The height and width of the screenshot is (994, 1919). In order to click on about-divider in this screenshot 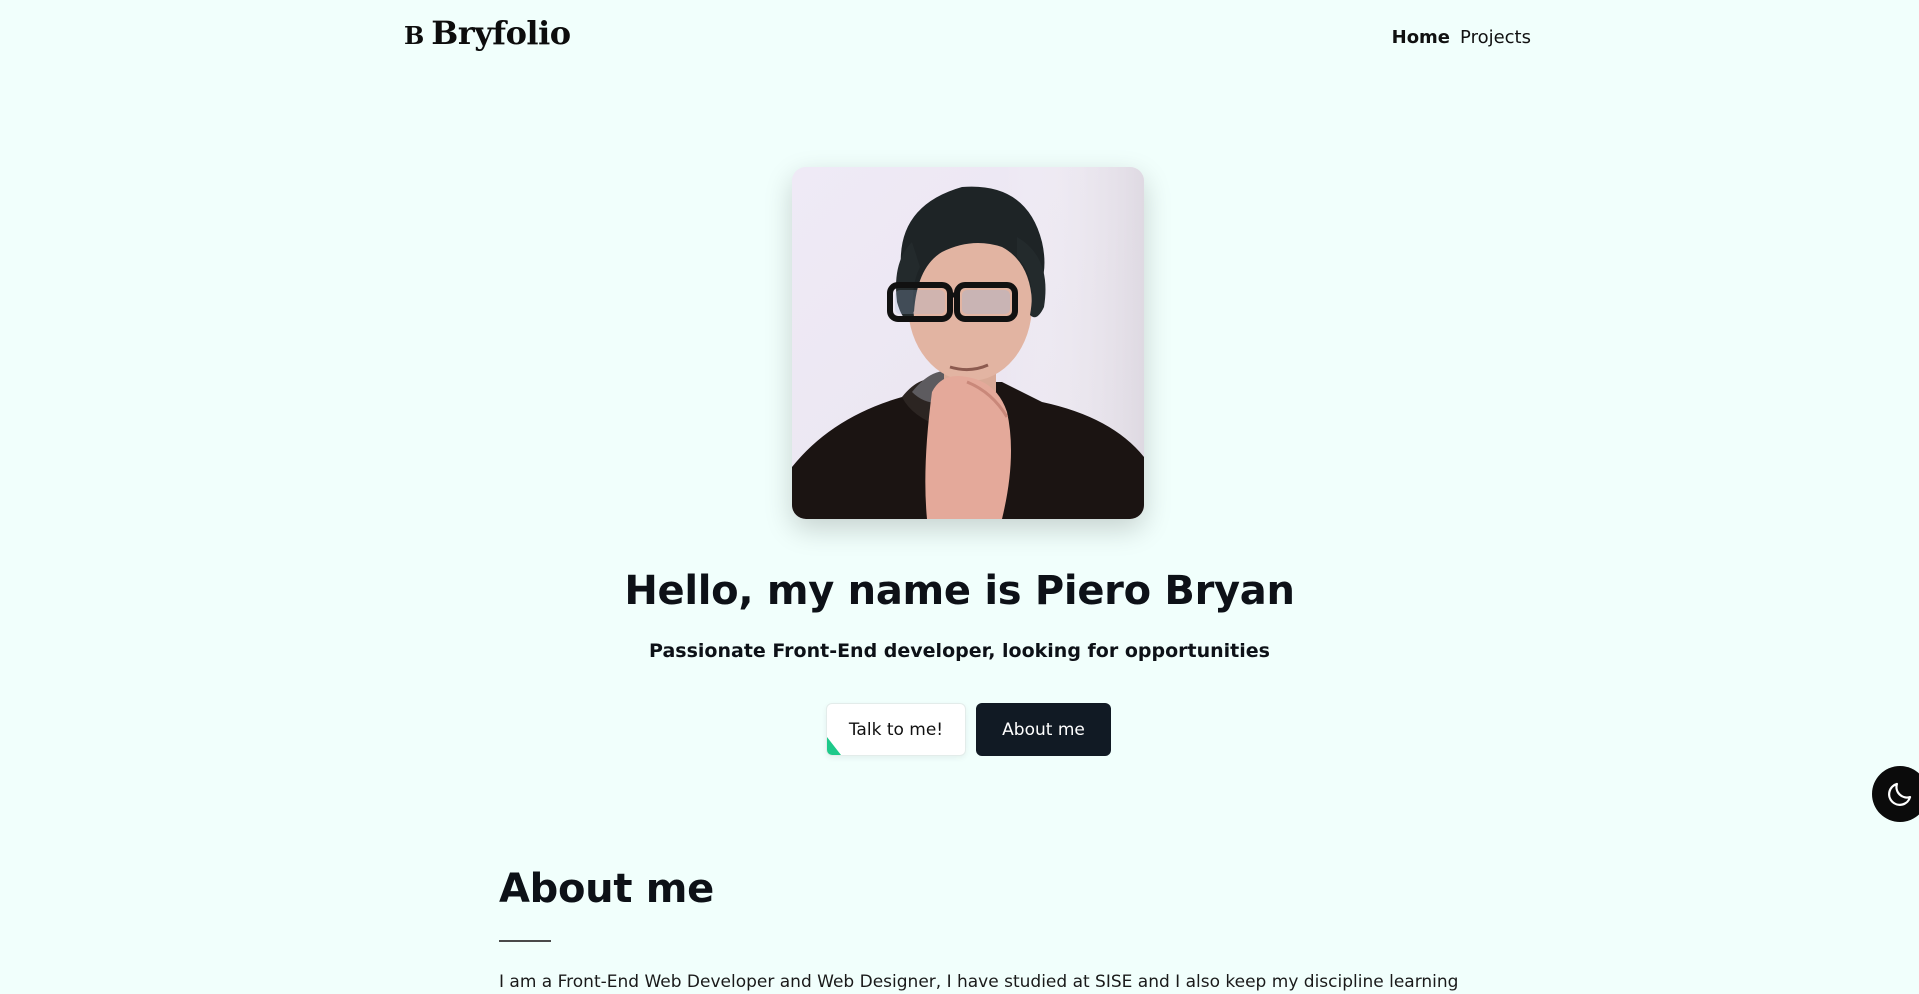, I will do `click(525, 941)`.